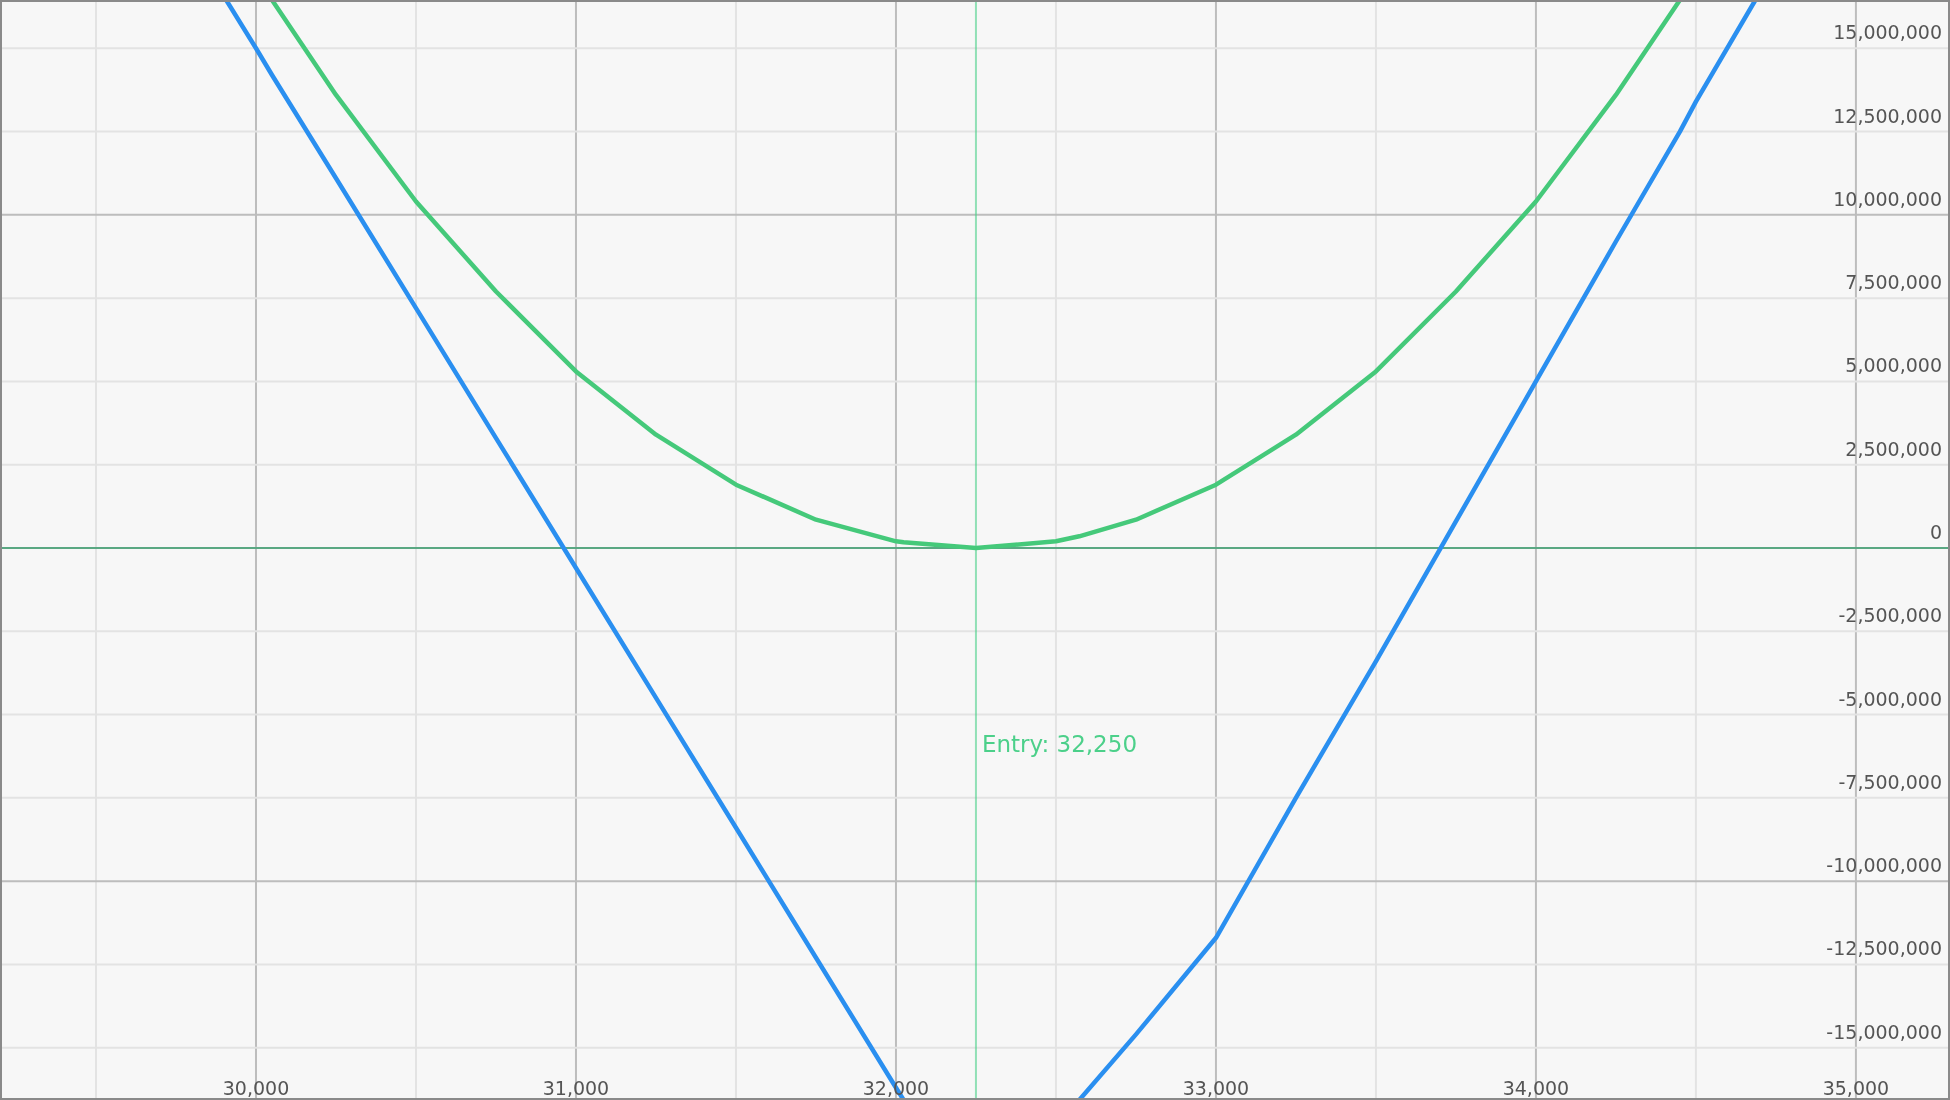  I want to click on y-axis-label: 0, so click(1935, 532).